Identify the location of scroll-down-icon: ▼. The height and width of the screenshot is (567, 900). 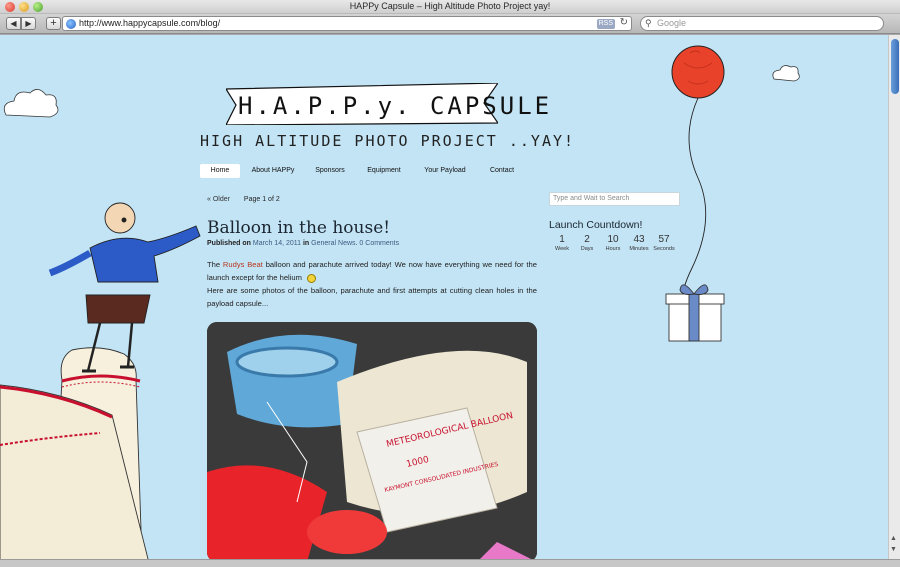
(893, 549).